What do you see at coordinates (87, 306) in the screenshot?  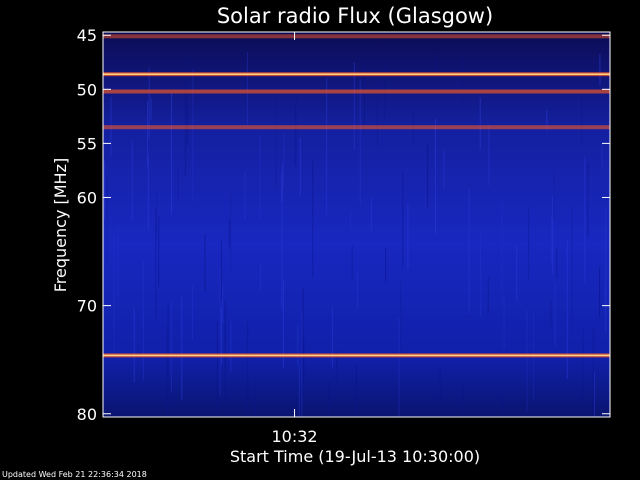 I see `y-tick-label: 70` at bounding box center [87, 306].